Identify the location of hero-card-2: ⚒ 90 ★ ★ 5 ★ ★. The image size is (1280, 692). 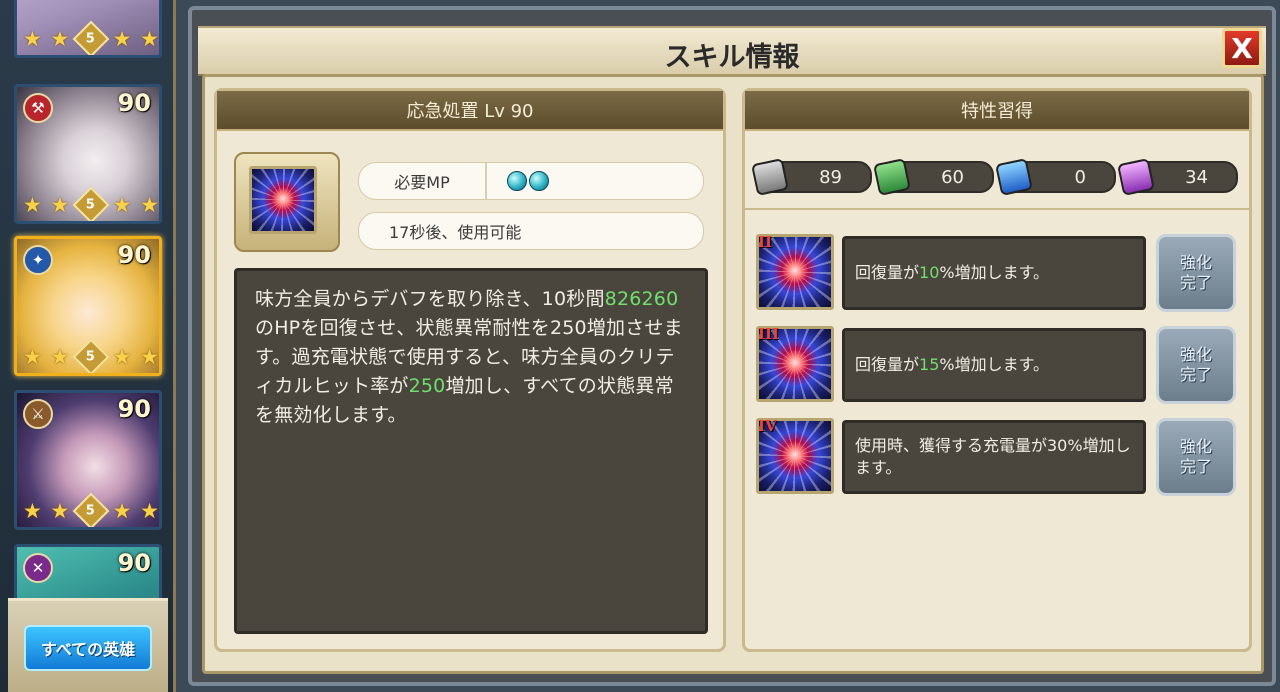
(88, 154).